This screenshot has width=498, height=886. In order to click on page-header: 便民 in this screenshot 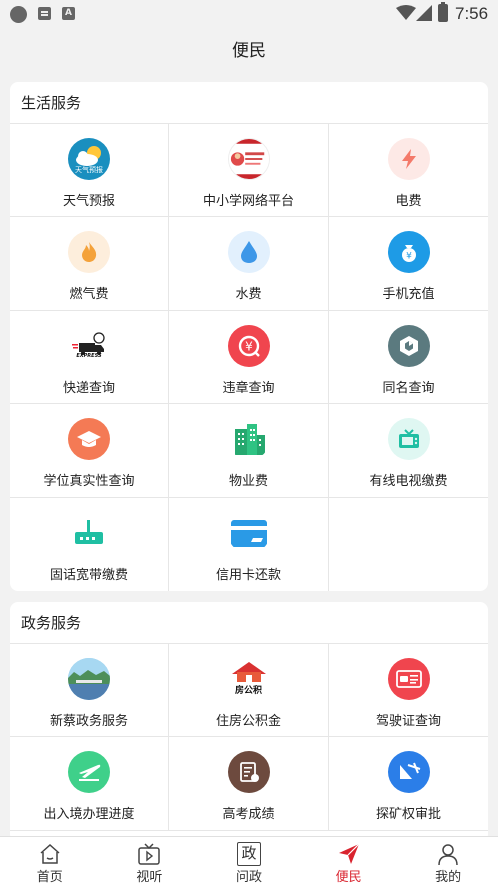, I will do `click(249, 51)`.